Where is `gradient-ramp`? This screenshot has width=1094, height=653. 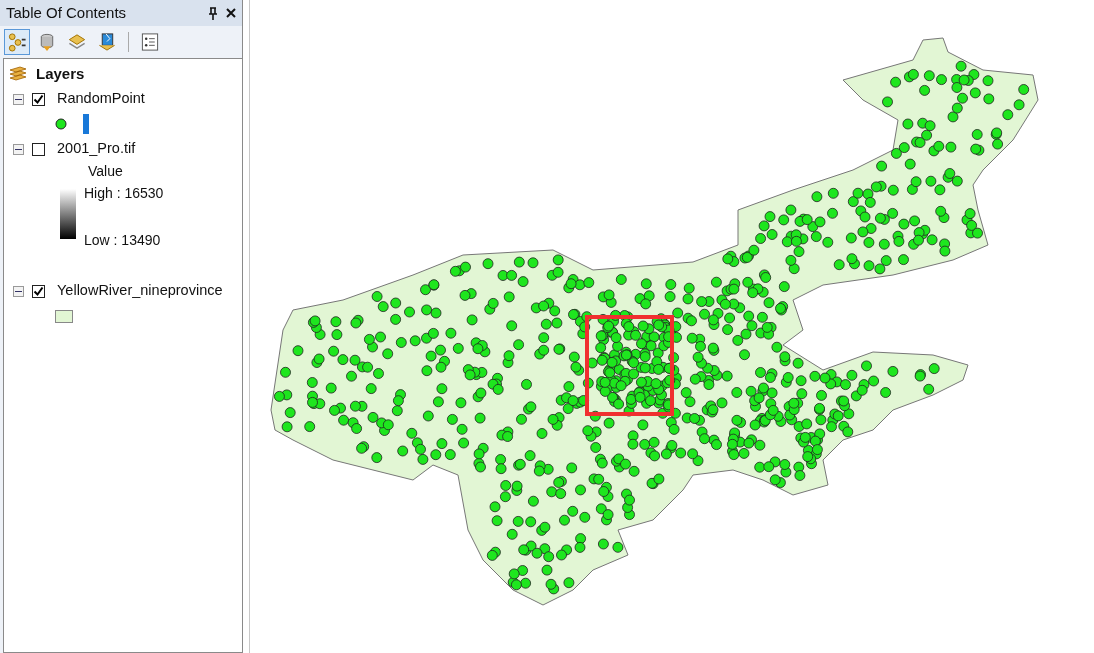 gradient-ramp is located at coordinates (68, 214).